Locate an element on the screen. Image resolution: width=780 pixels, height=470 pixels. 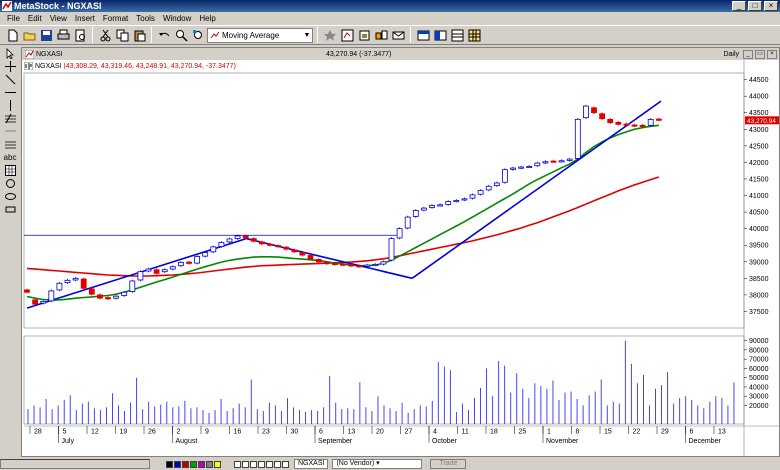
ellipse-icon is located at coordinates (10, 183).